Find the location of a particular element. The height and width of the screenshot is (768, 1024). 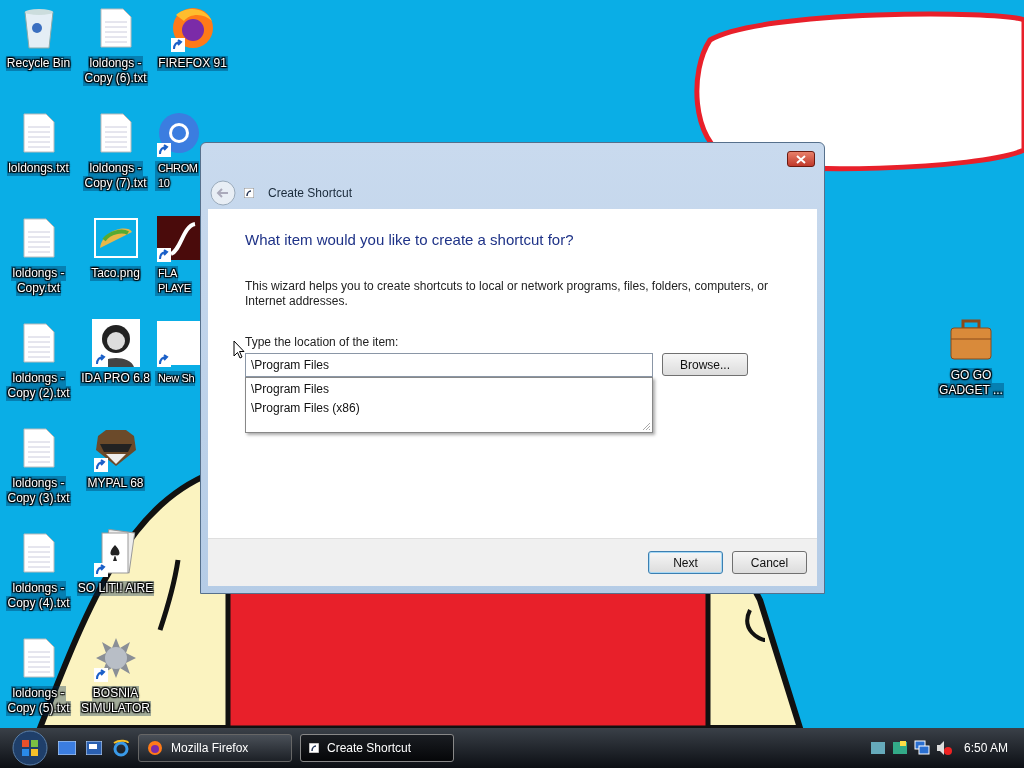

field-label: Type the location of the item: is located at coordinates (322, 342).